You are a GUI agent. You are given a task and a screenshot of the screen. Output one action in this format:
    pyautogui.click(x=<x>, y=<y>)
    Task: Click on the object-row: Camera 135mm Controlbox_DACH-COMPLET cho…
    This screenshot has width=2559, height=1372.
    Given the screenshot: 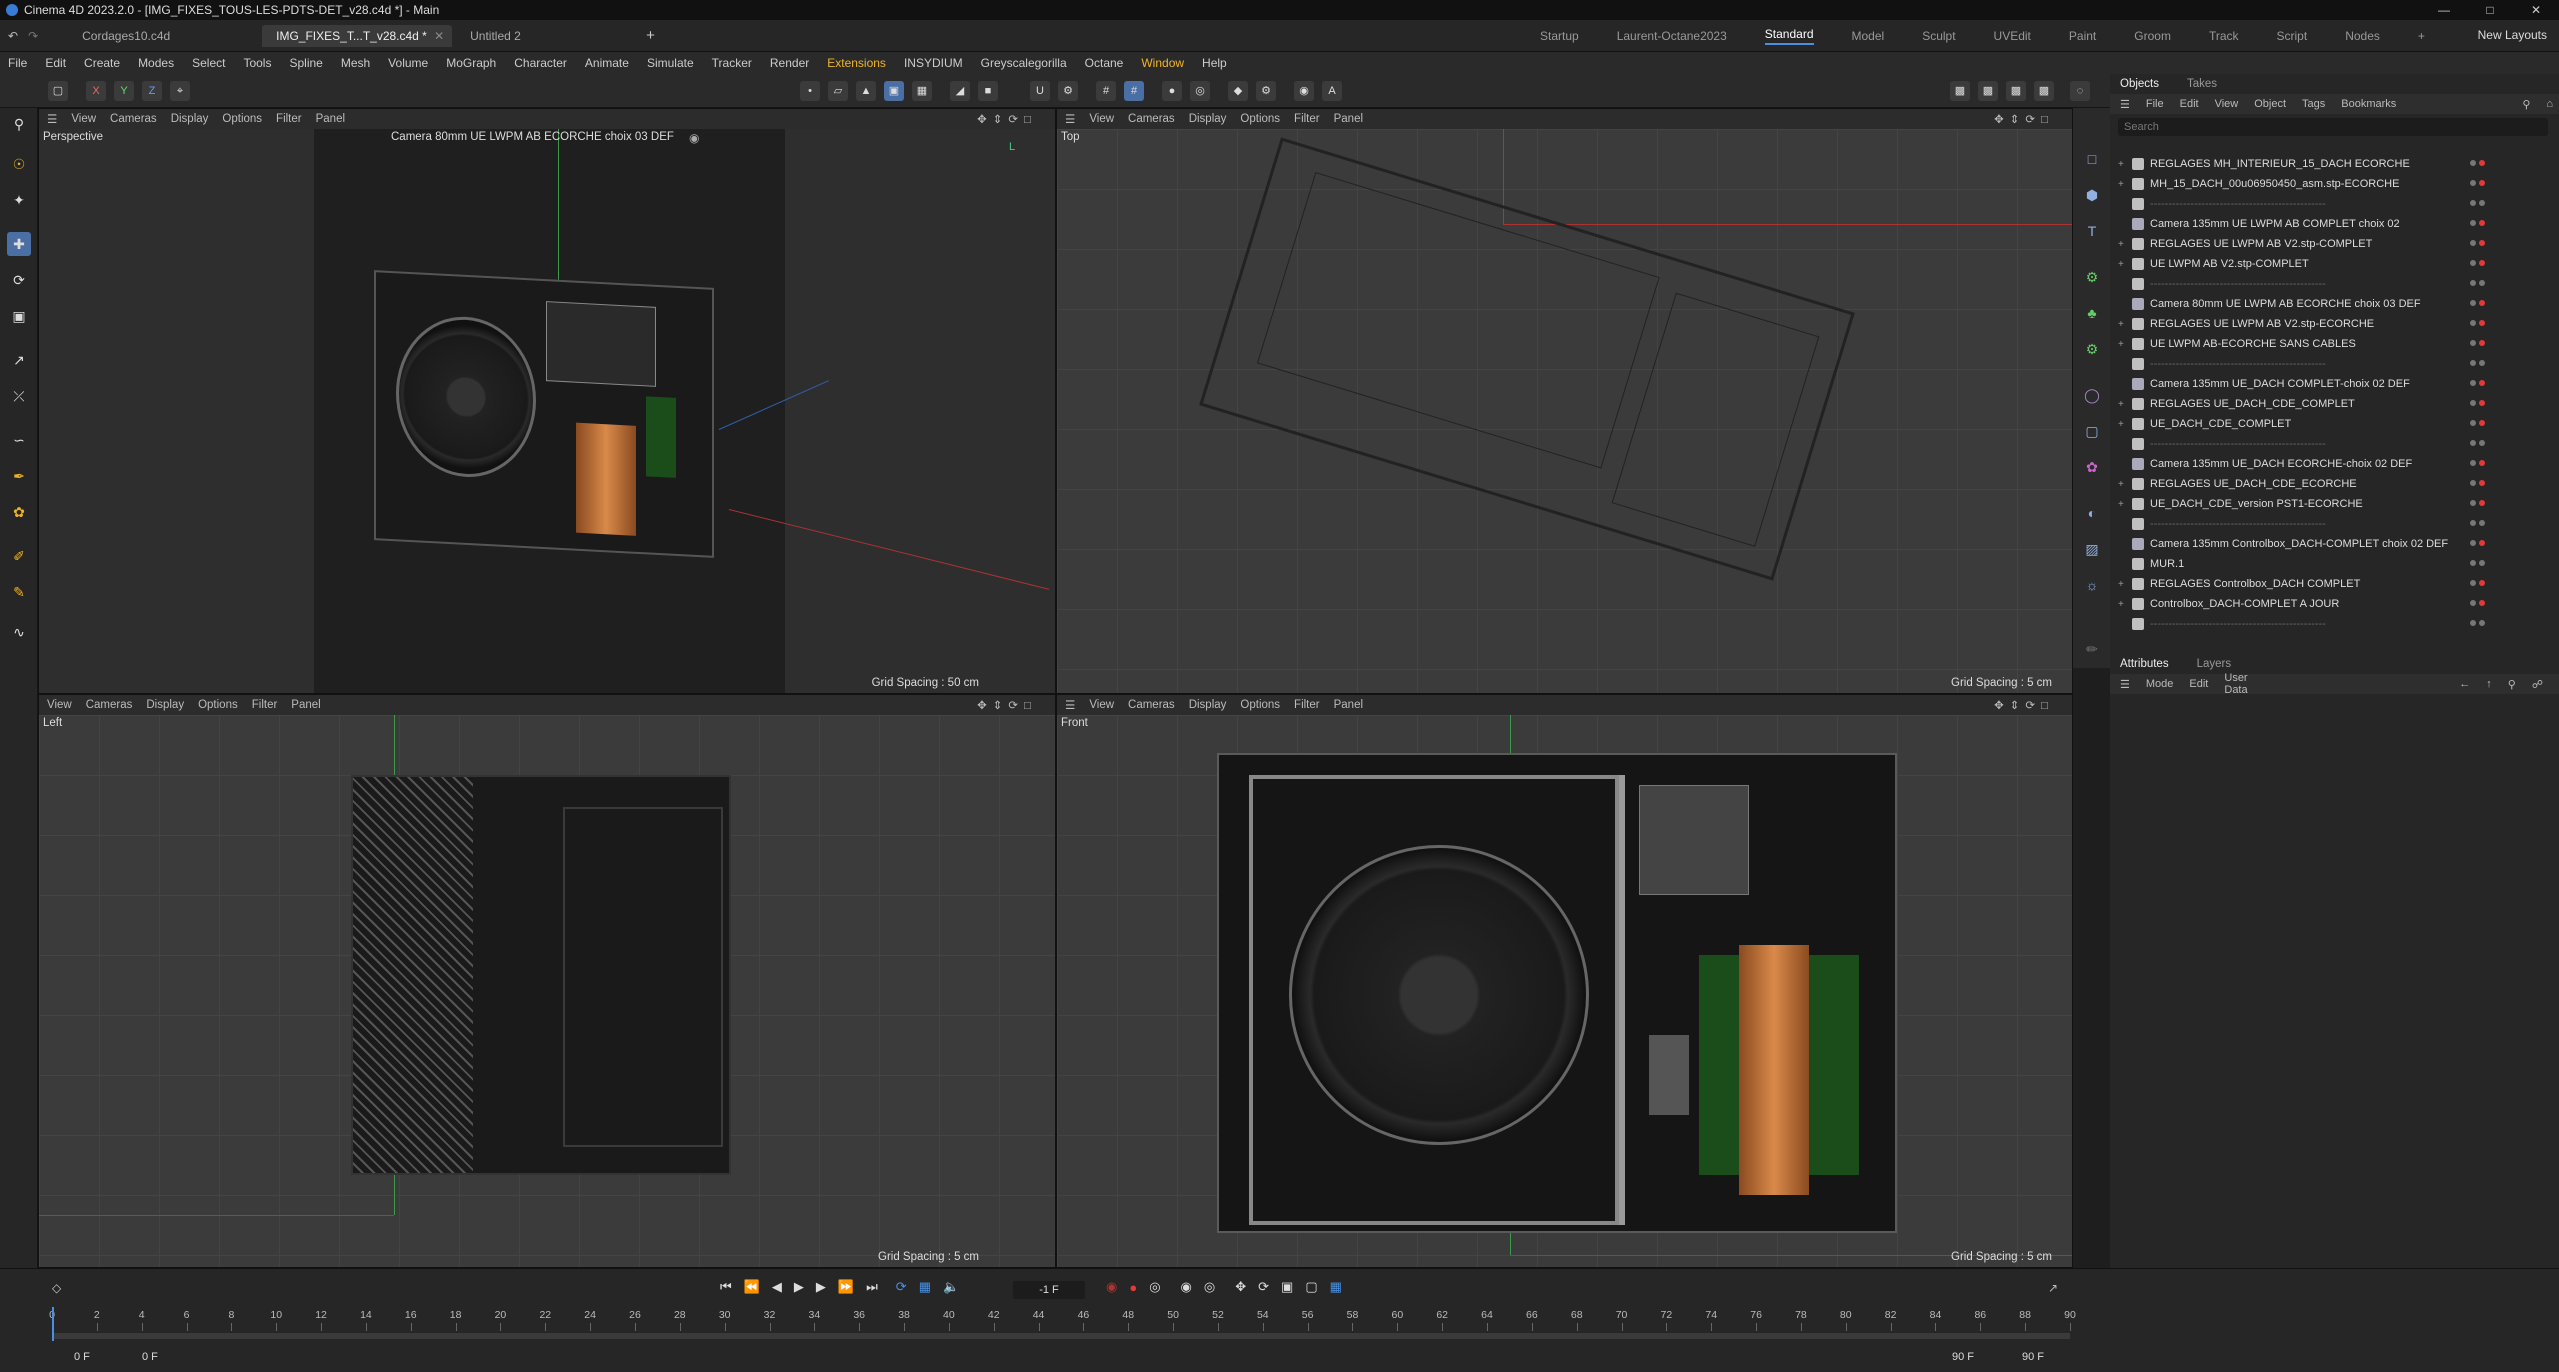 What is the action you would take?
    pyautogui.click(x=2334, y=544)
    